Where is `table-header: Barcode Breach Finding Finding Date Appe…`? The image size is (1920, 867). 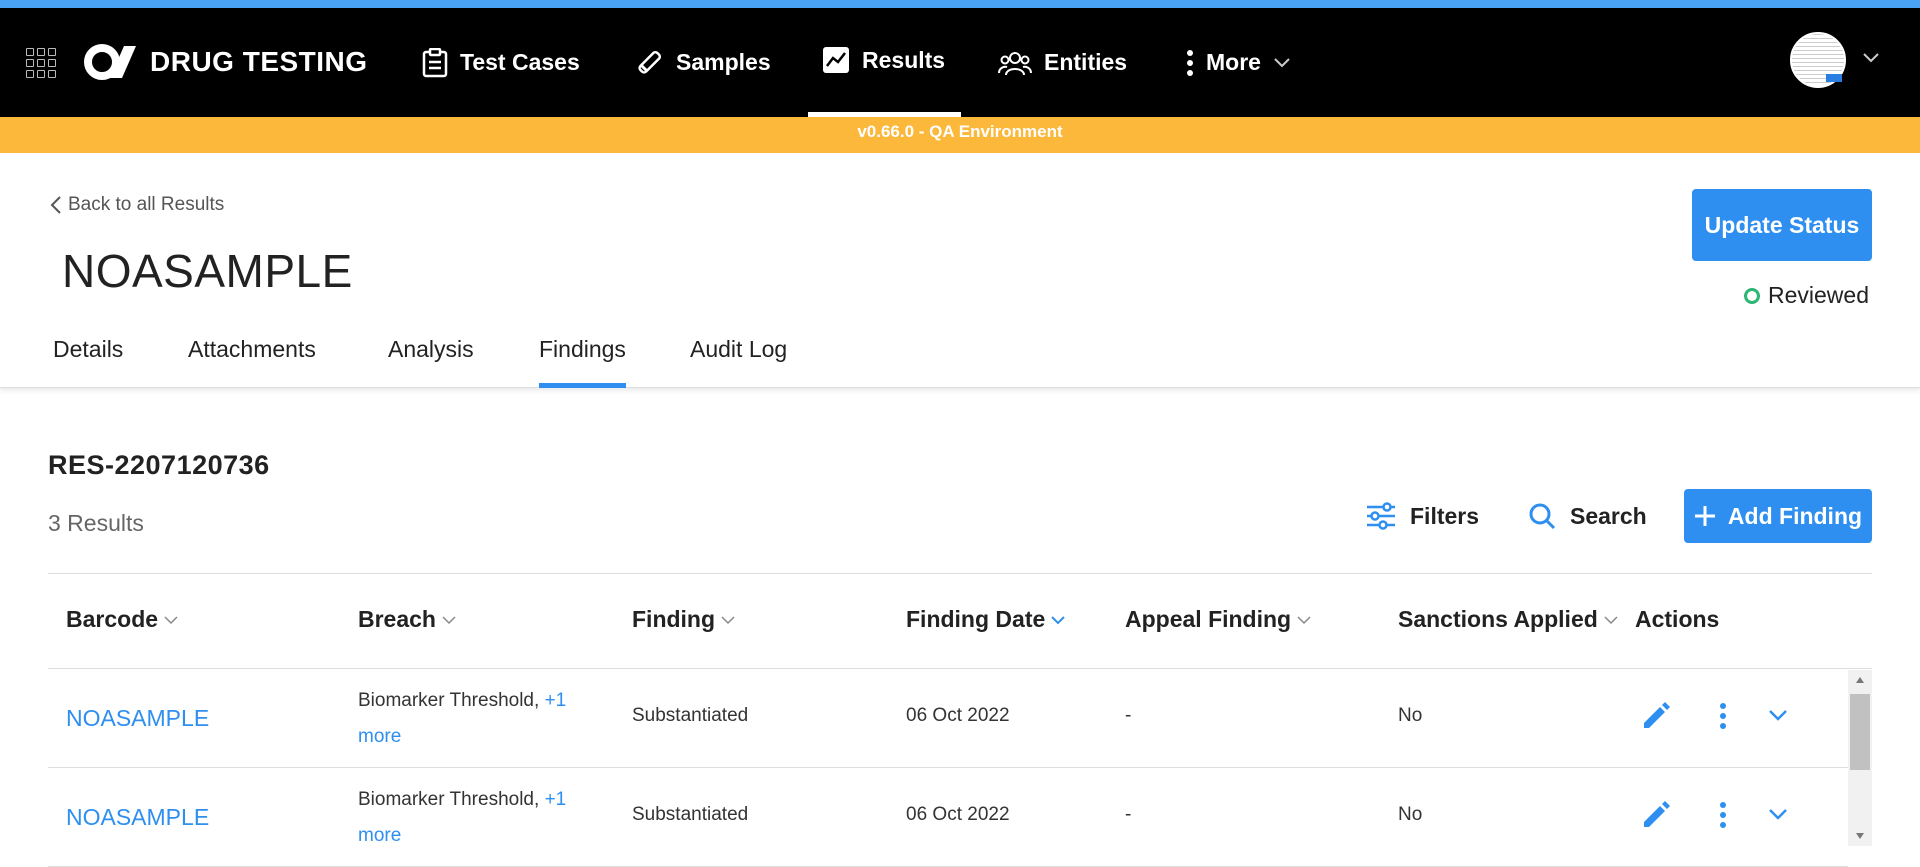 table-header: Barcode Breach Finding Finding Date Appe… is located at coordinates (960, 621).